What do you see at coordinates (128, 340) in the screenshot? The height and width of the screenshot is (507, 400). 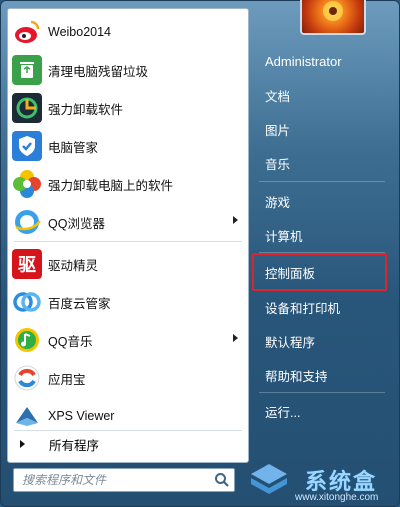 I see `program-item-qq-music: QQ音乐` at bounding box center [128, 340].